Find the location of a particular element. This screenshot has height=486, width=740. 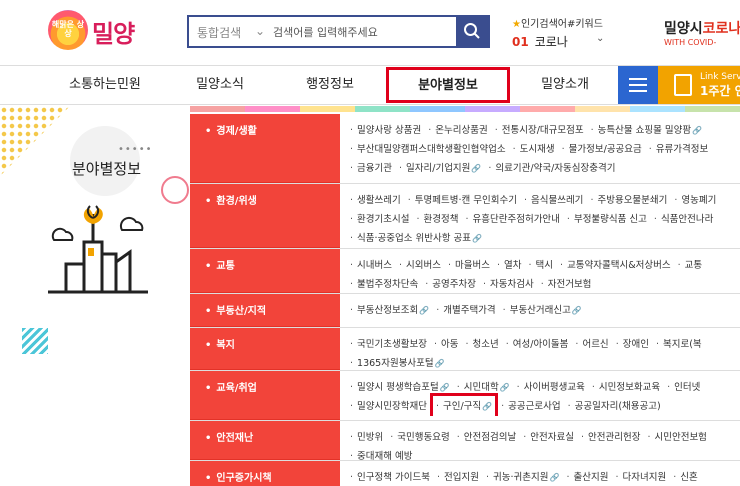

category-name: 인구증가시책 is located at coordinates (238, 476).